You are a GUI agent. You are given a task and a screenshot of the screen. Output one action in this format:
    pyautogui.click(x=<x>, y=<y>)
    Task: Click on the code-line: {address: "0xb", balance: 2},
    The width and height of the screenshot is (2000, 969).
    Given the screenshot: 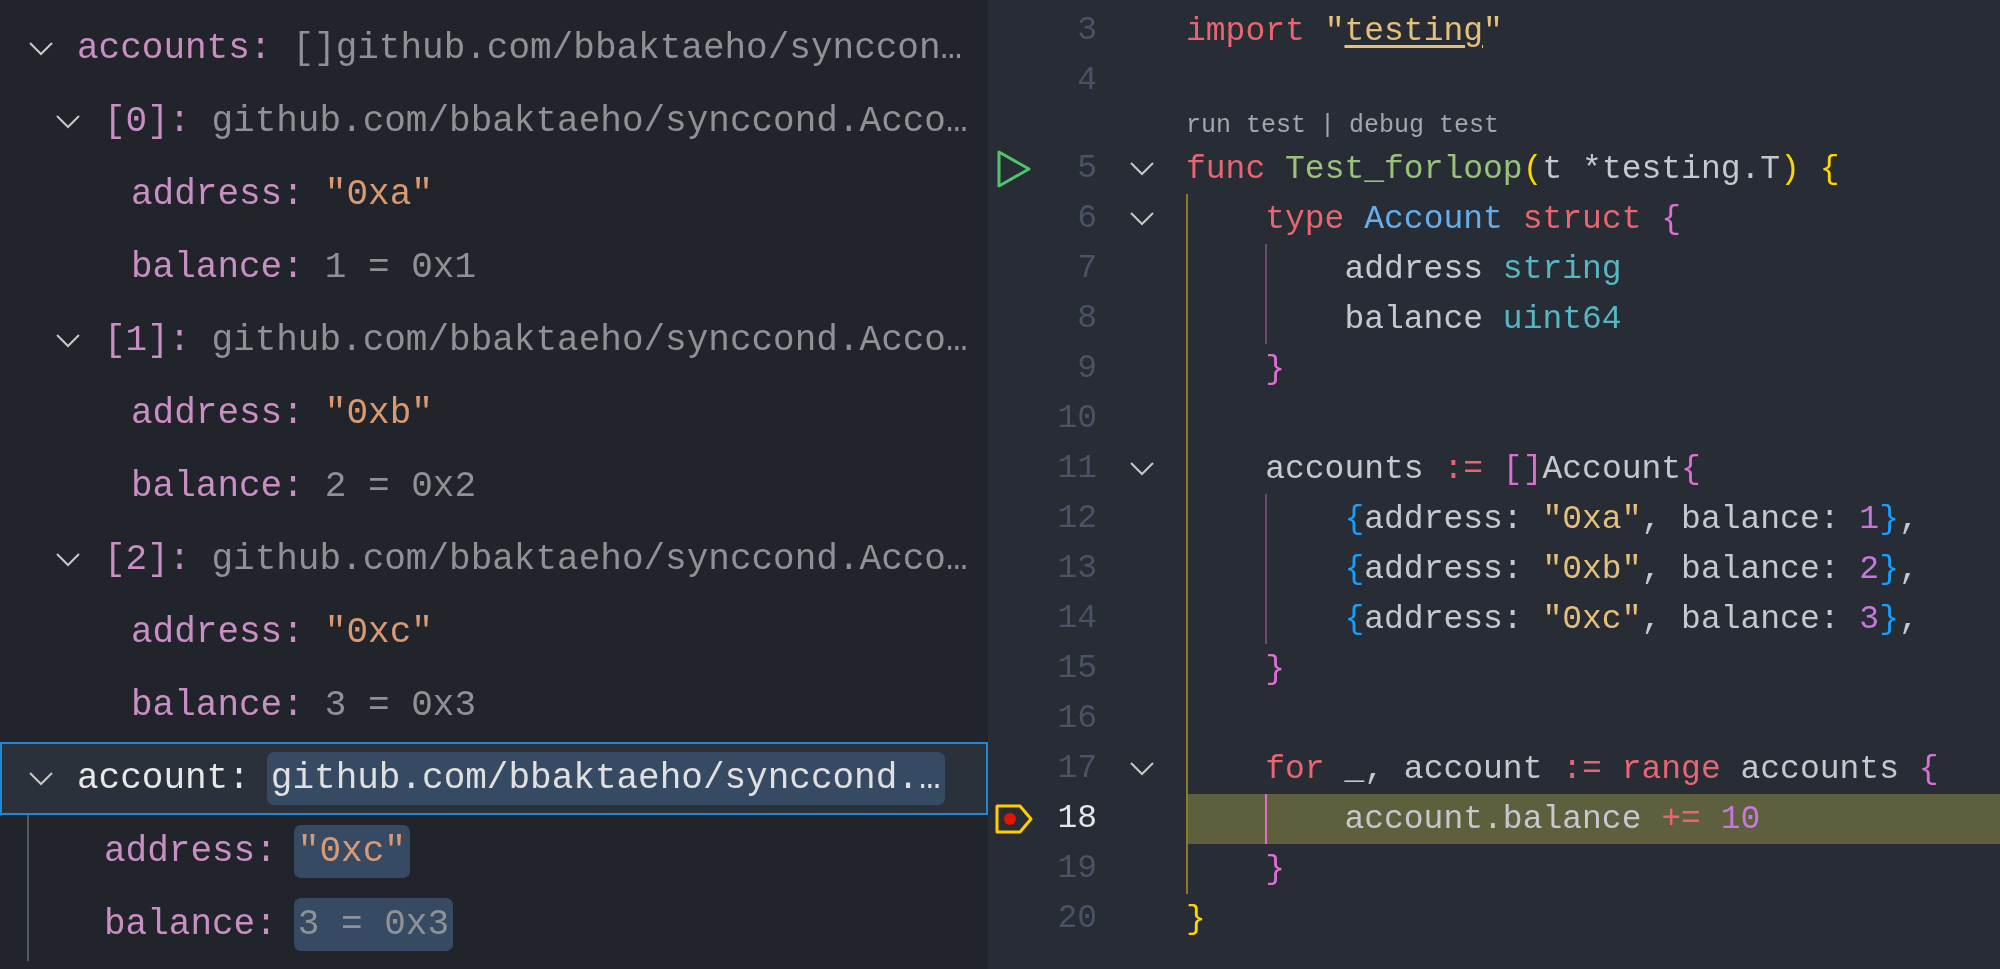 What is the action you would take?
    pyautogui.click(x=1631, y=569)
    